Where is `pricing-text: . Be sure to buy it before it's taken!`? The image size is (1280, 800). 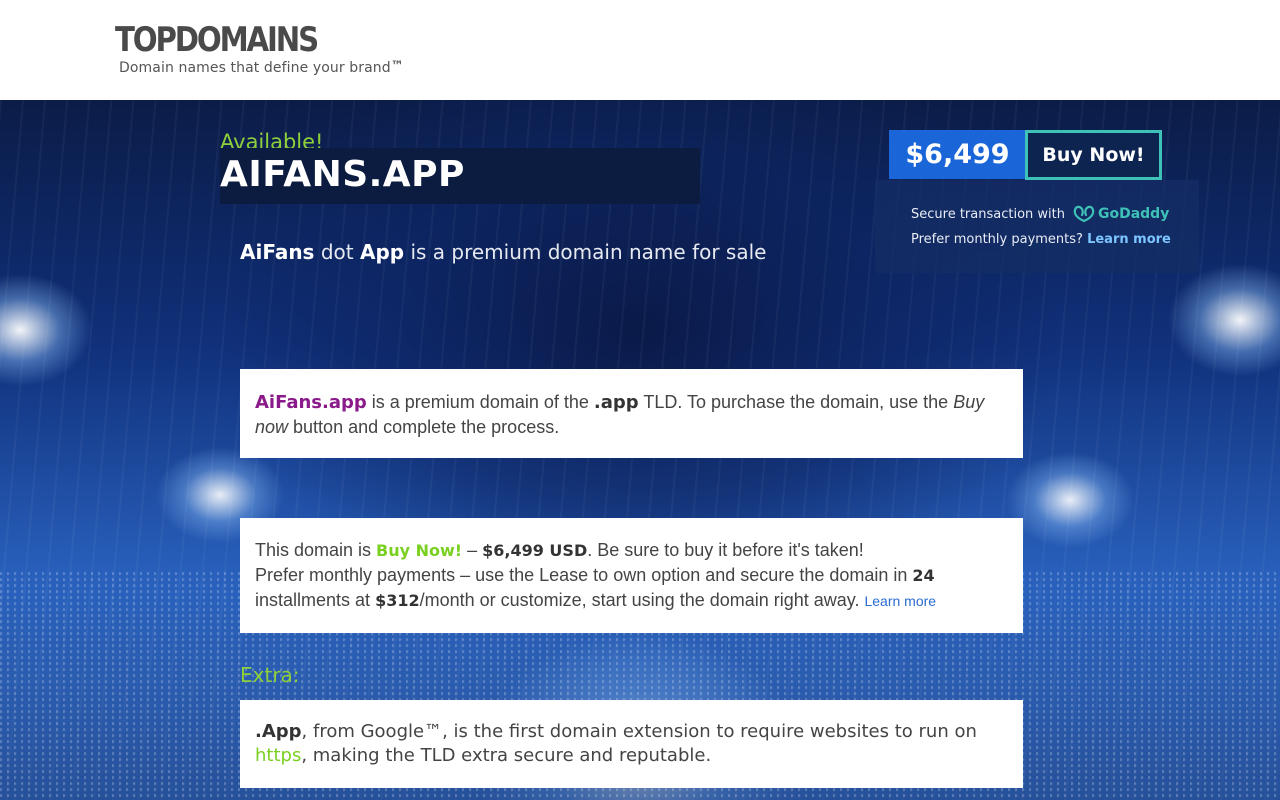
pricing-text: . Be sure to buy it before it's taken! is located at coordinates (725, 550).